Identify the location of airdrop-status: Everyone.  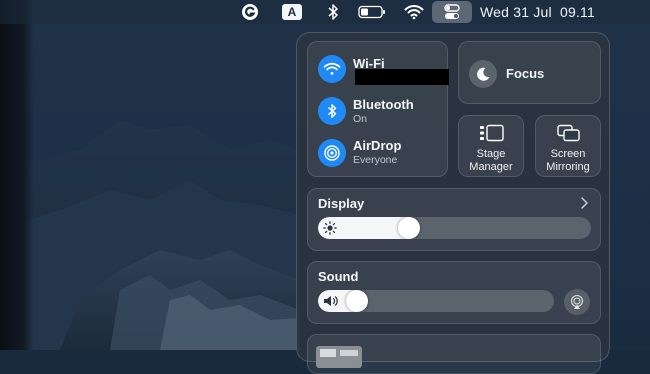
(375, 160).